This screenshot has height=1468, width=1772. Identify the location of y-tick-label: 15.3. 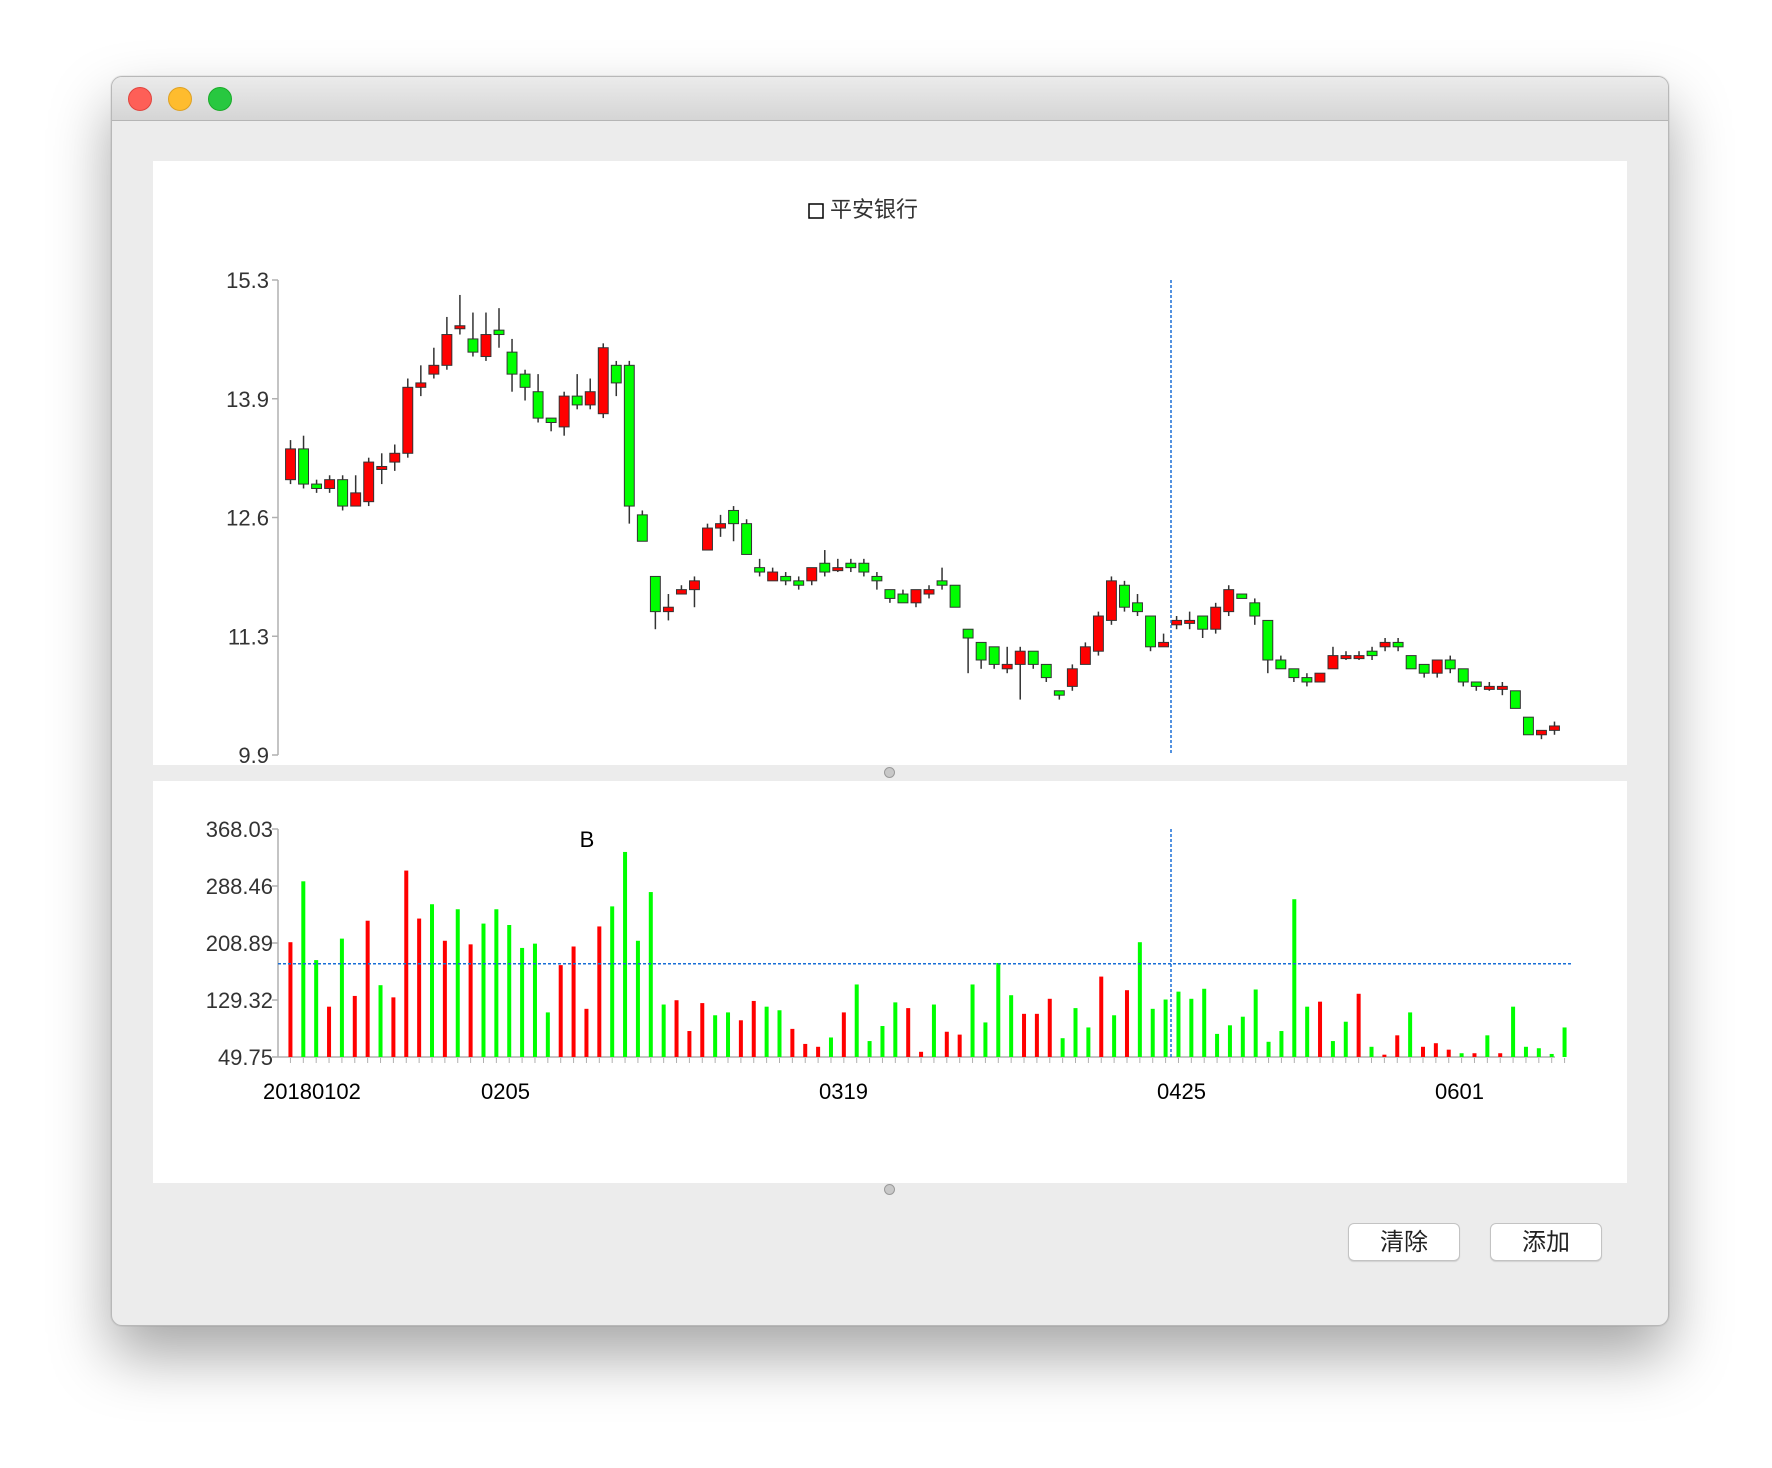
(247, 280).